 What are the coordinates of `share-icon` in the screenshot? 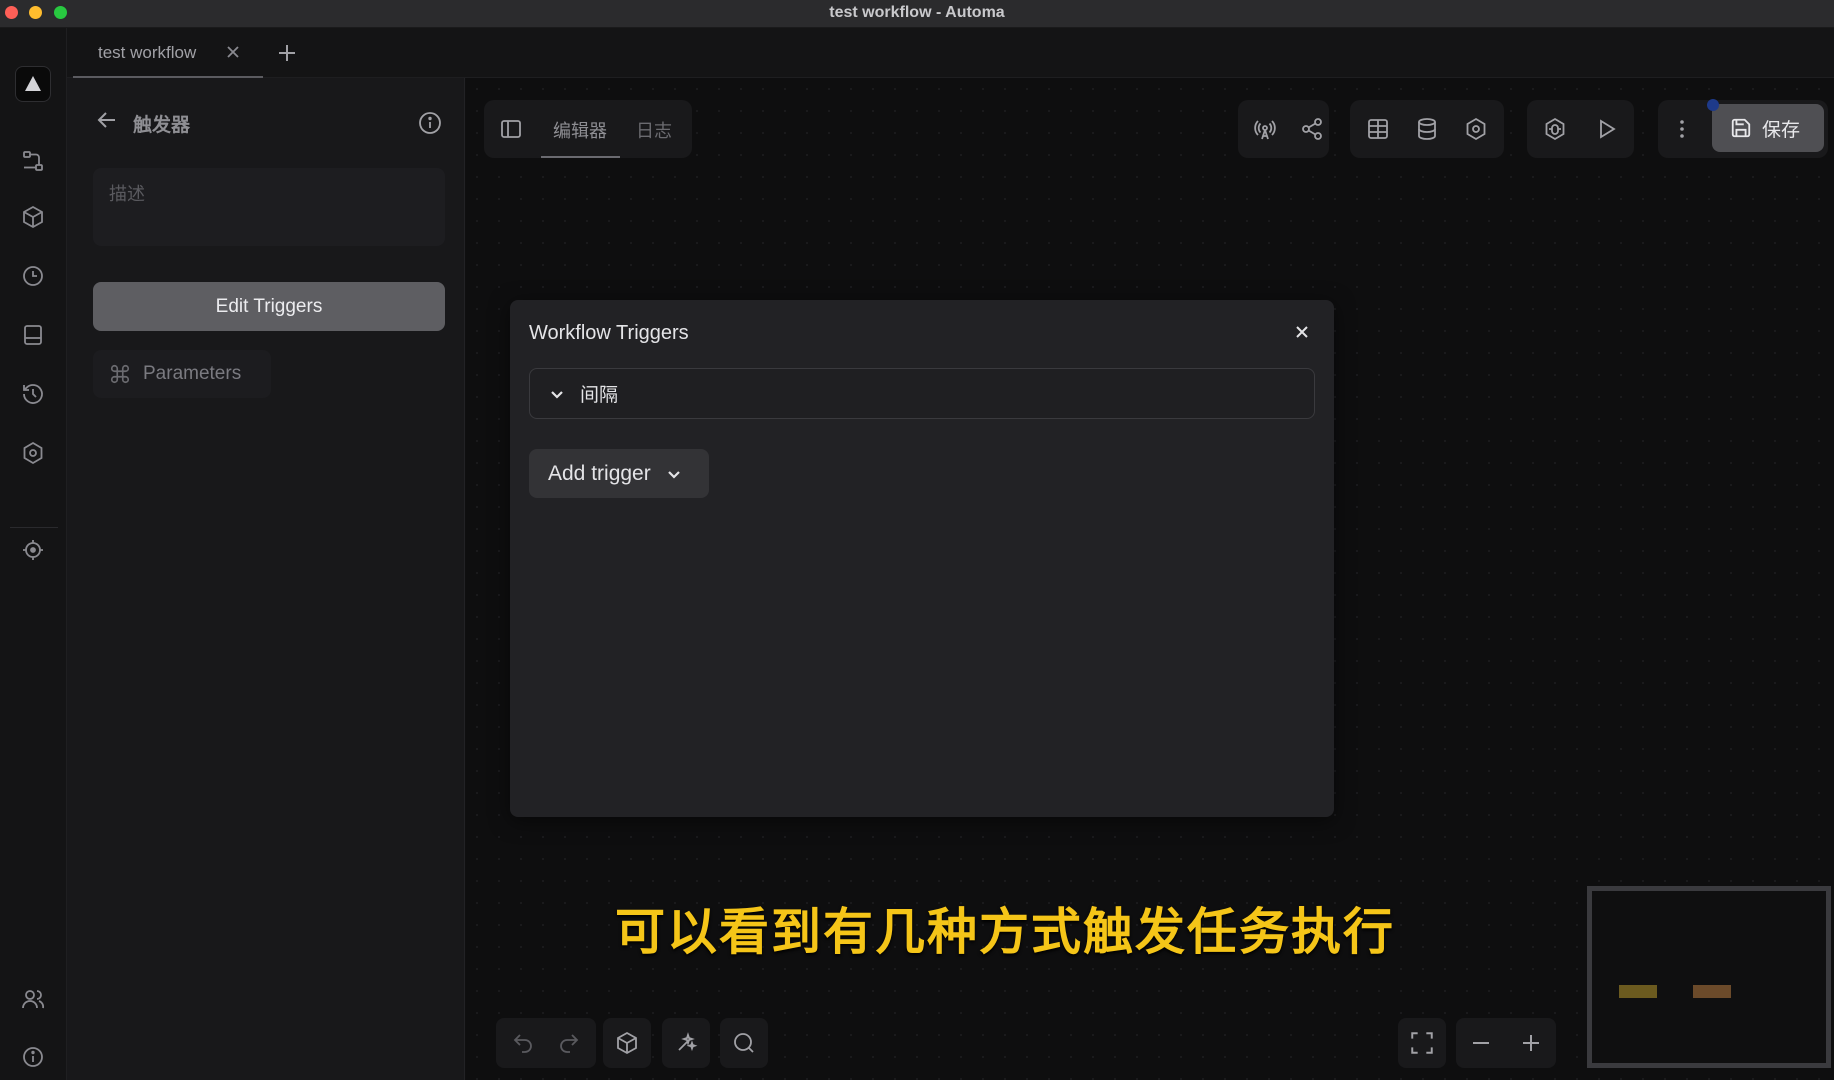 It's located at (1312, 129).